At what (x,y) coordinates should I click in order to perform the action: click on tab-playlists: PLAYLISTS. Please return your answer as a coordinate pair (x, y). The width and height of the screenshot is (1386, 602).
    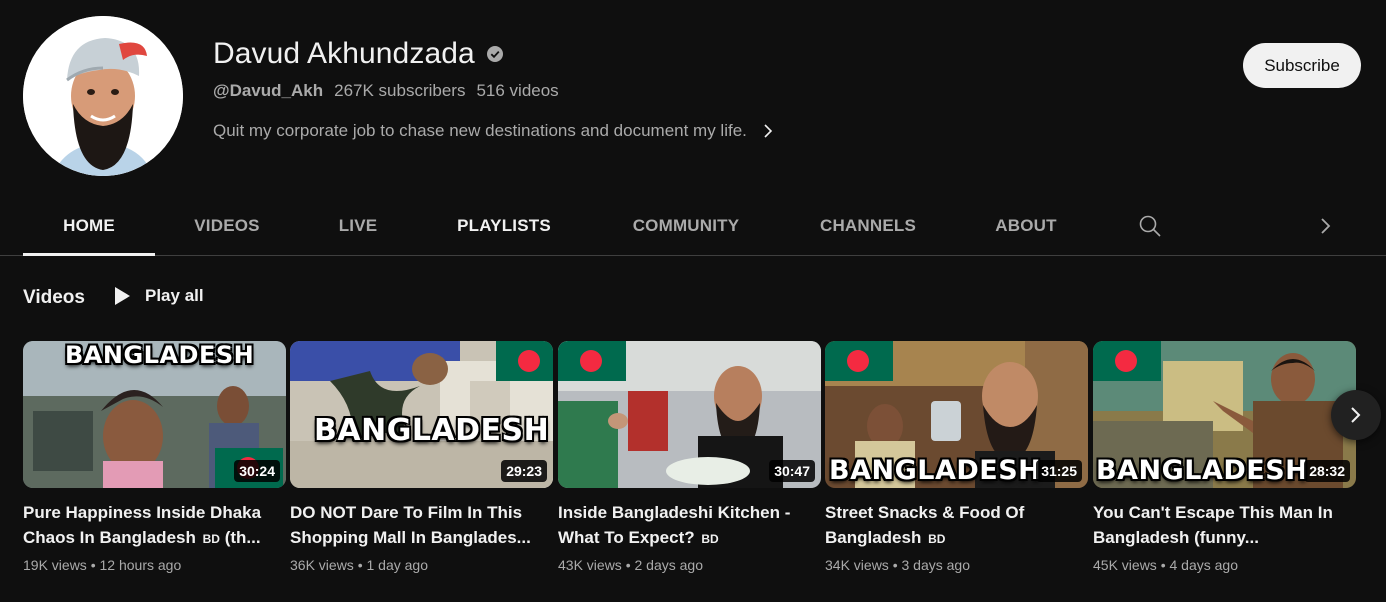
    Looking at the image, I should click on (504, 226).